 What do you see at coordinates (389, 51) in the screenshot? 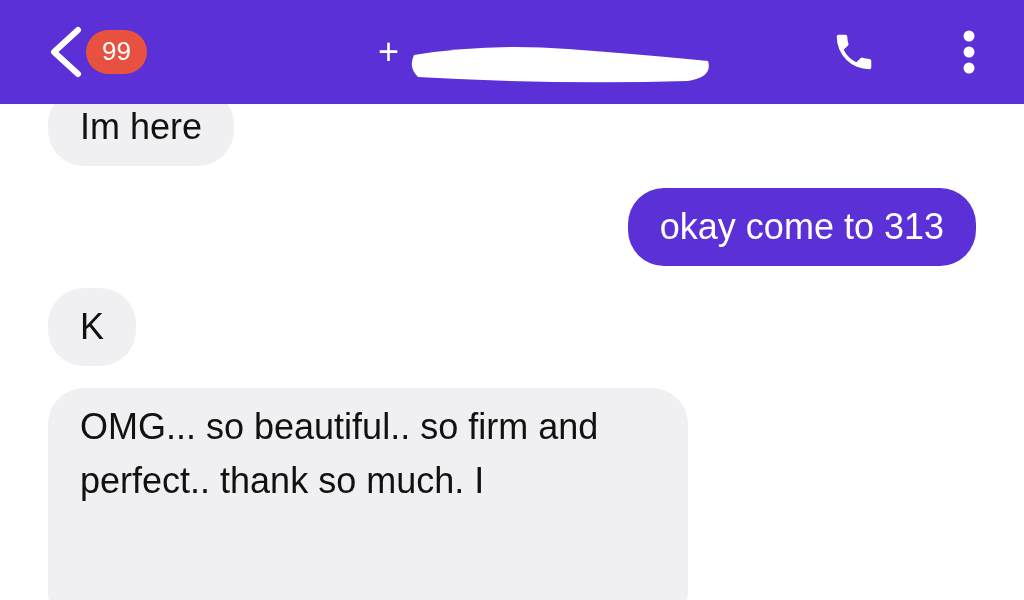
I see `contact-number: +` at bounding box center [389, 51].